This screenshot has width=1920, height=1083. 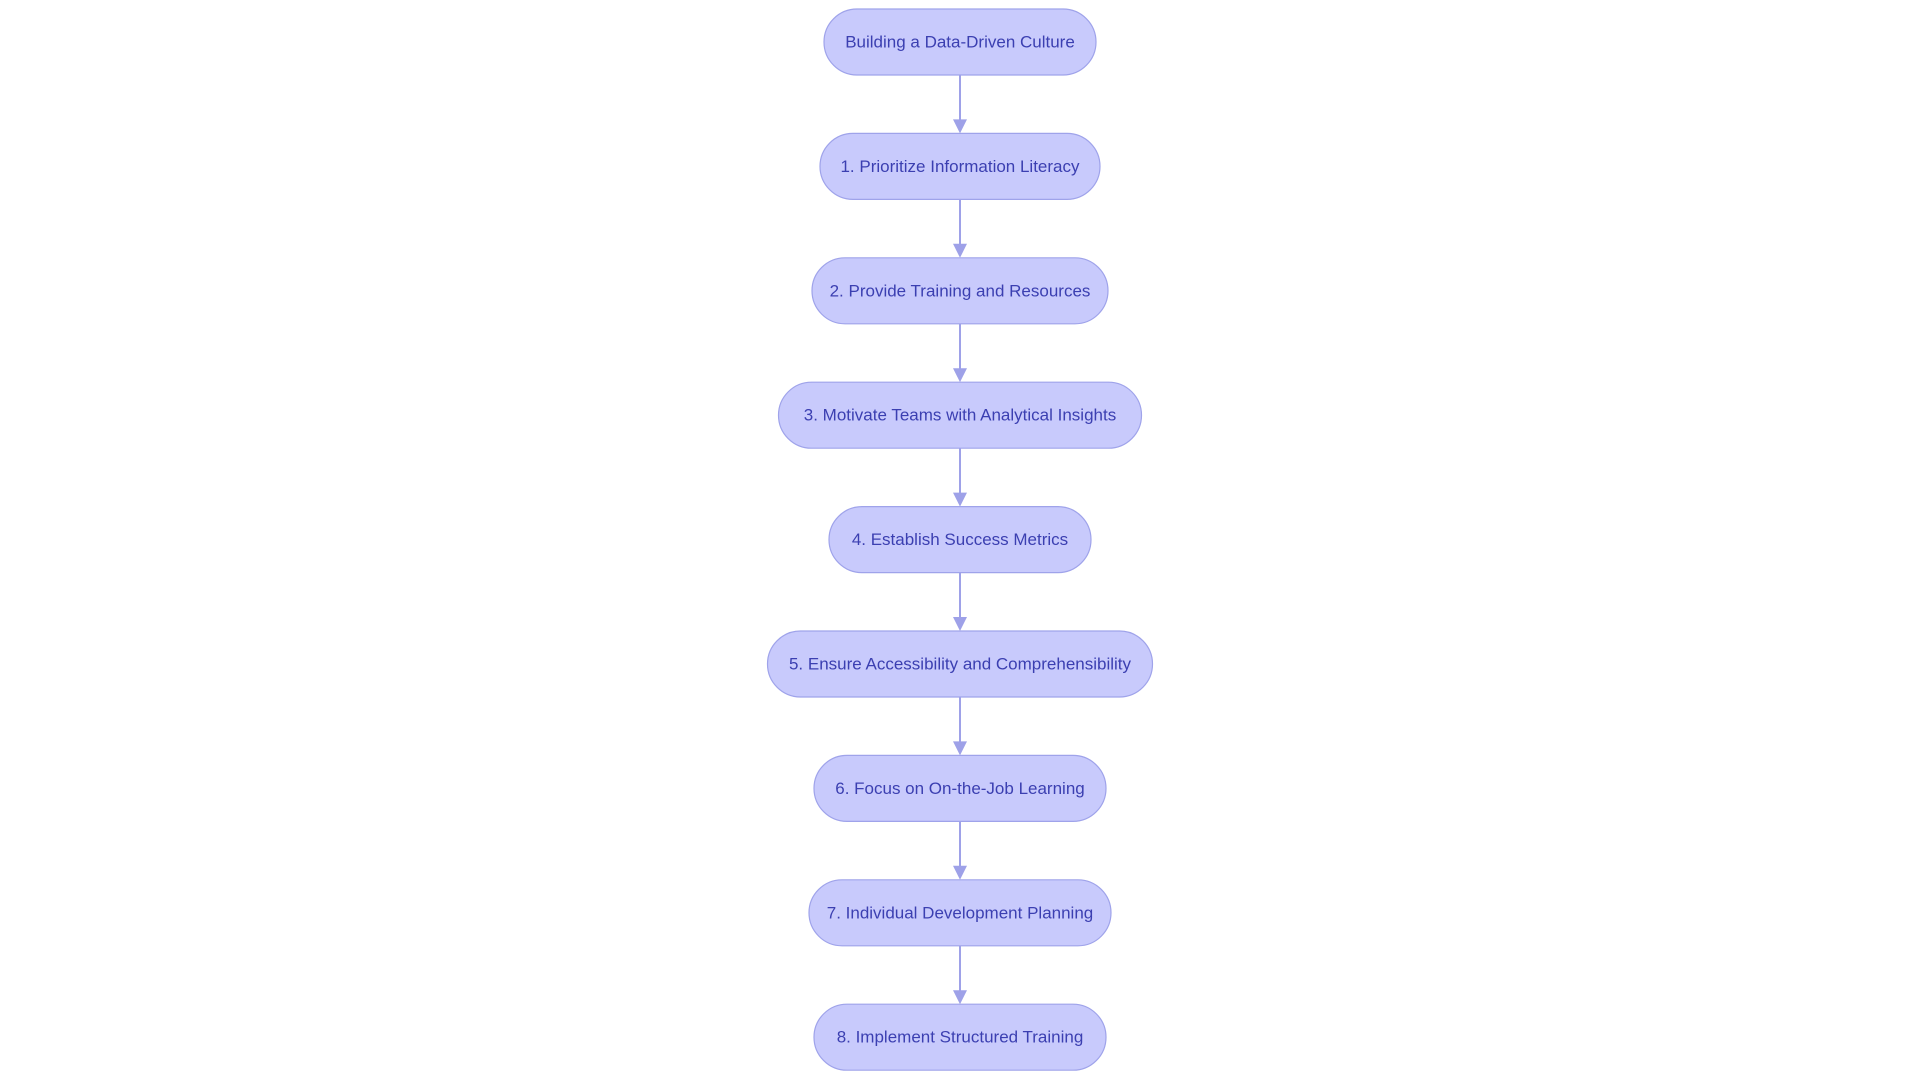 What do you see at coordinates (960, 228) in the screenshot?
I see `flow-edge-step1-to-step2` at bounding box center [960, 228].